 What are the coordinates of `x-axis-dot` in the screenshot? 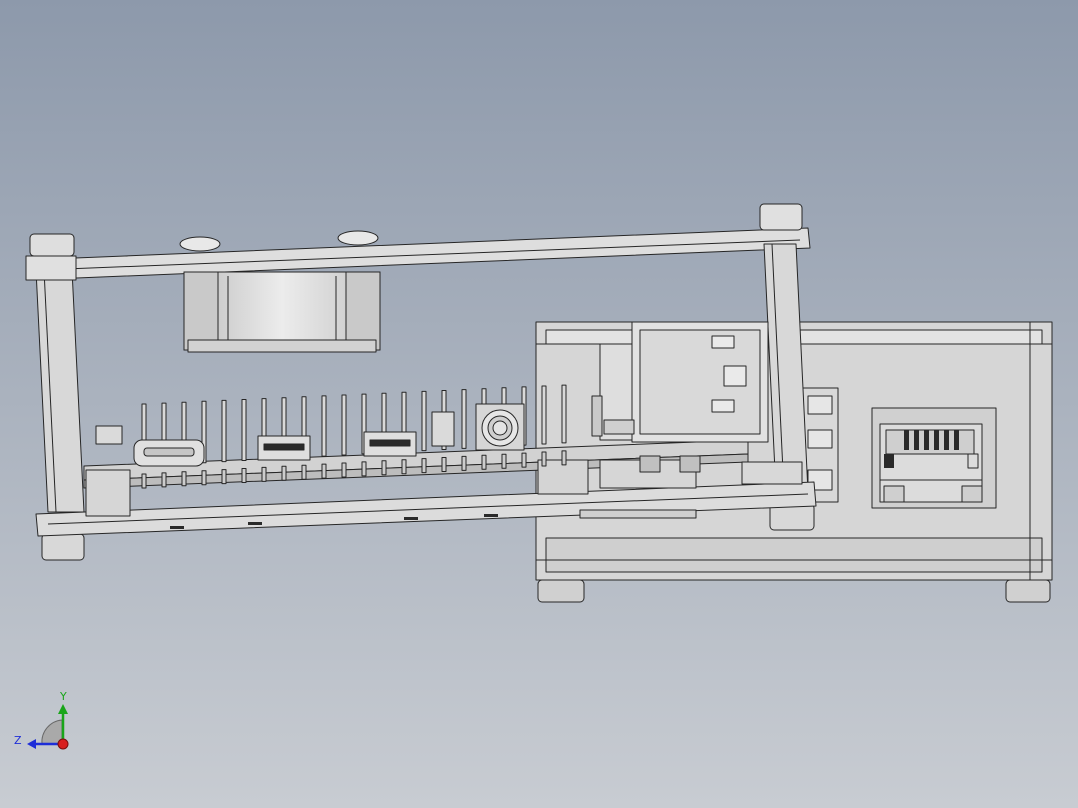 It's located at (63, 744).